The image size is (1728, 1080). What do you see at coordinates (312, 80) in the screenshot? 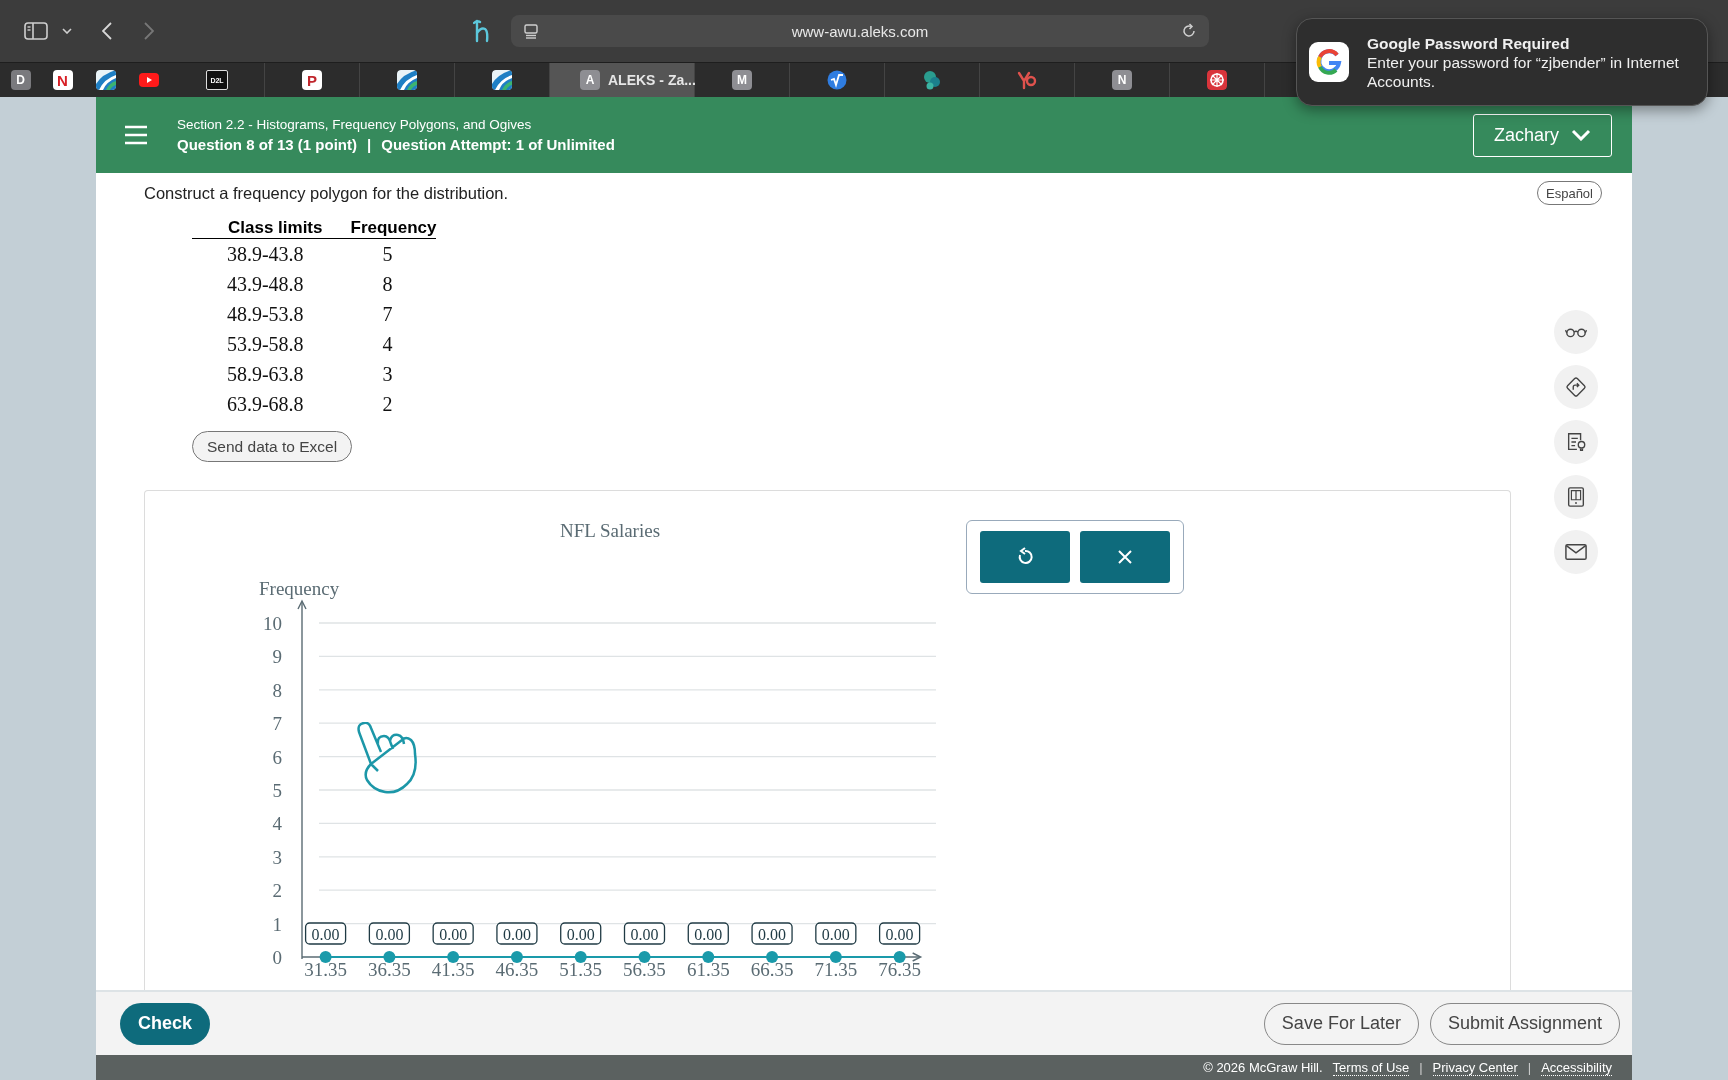
I see `letter-favicon: P` at bounding box center [312, 80].